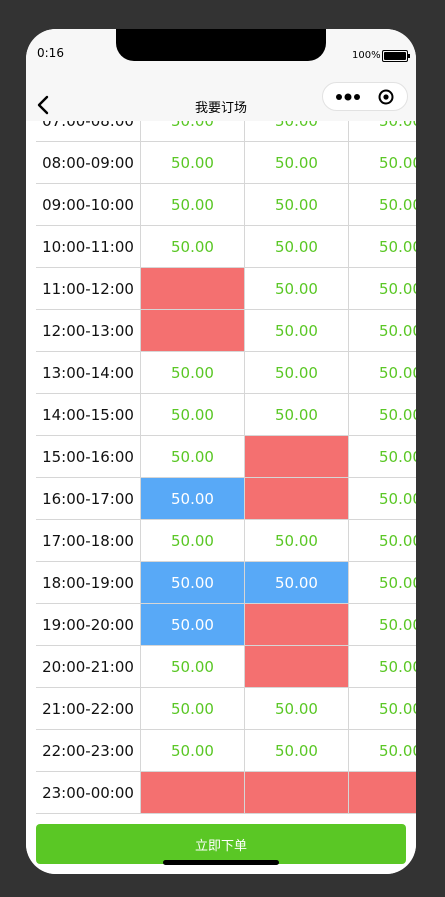  What do you see at coordinates (88, 331) in the screenshot?
I see `time-slot-label: 12:00-13:00` at bounding box center [88, 331].